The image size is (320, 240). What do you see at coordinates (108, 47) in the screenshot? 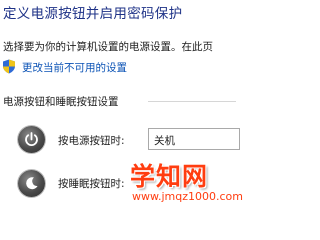
I see `intro-text: 选择要为你的计算机设置的电源设置。在此页` at bounding box center [108, 47].